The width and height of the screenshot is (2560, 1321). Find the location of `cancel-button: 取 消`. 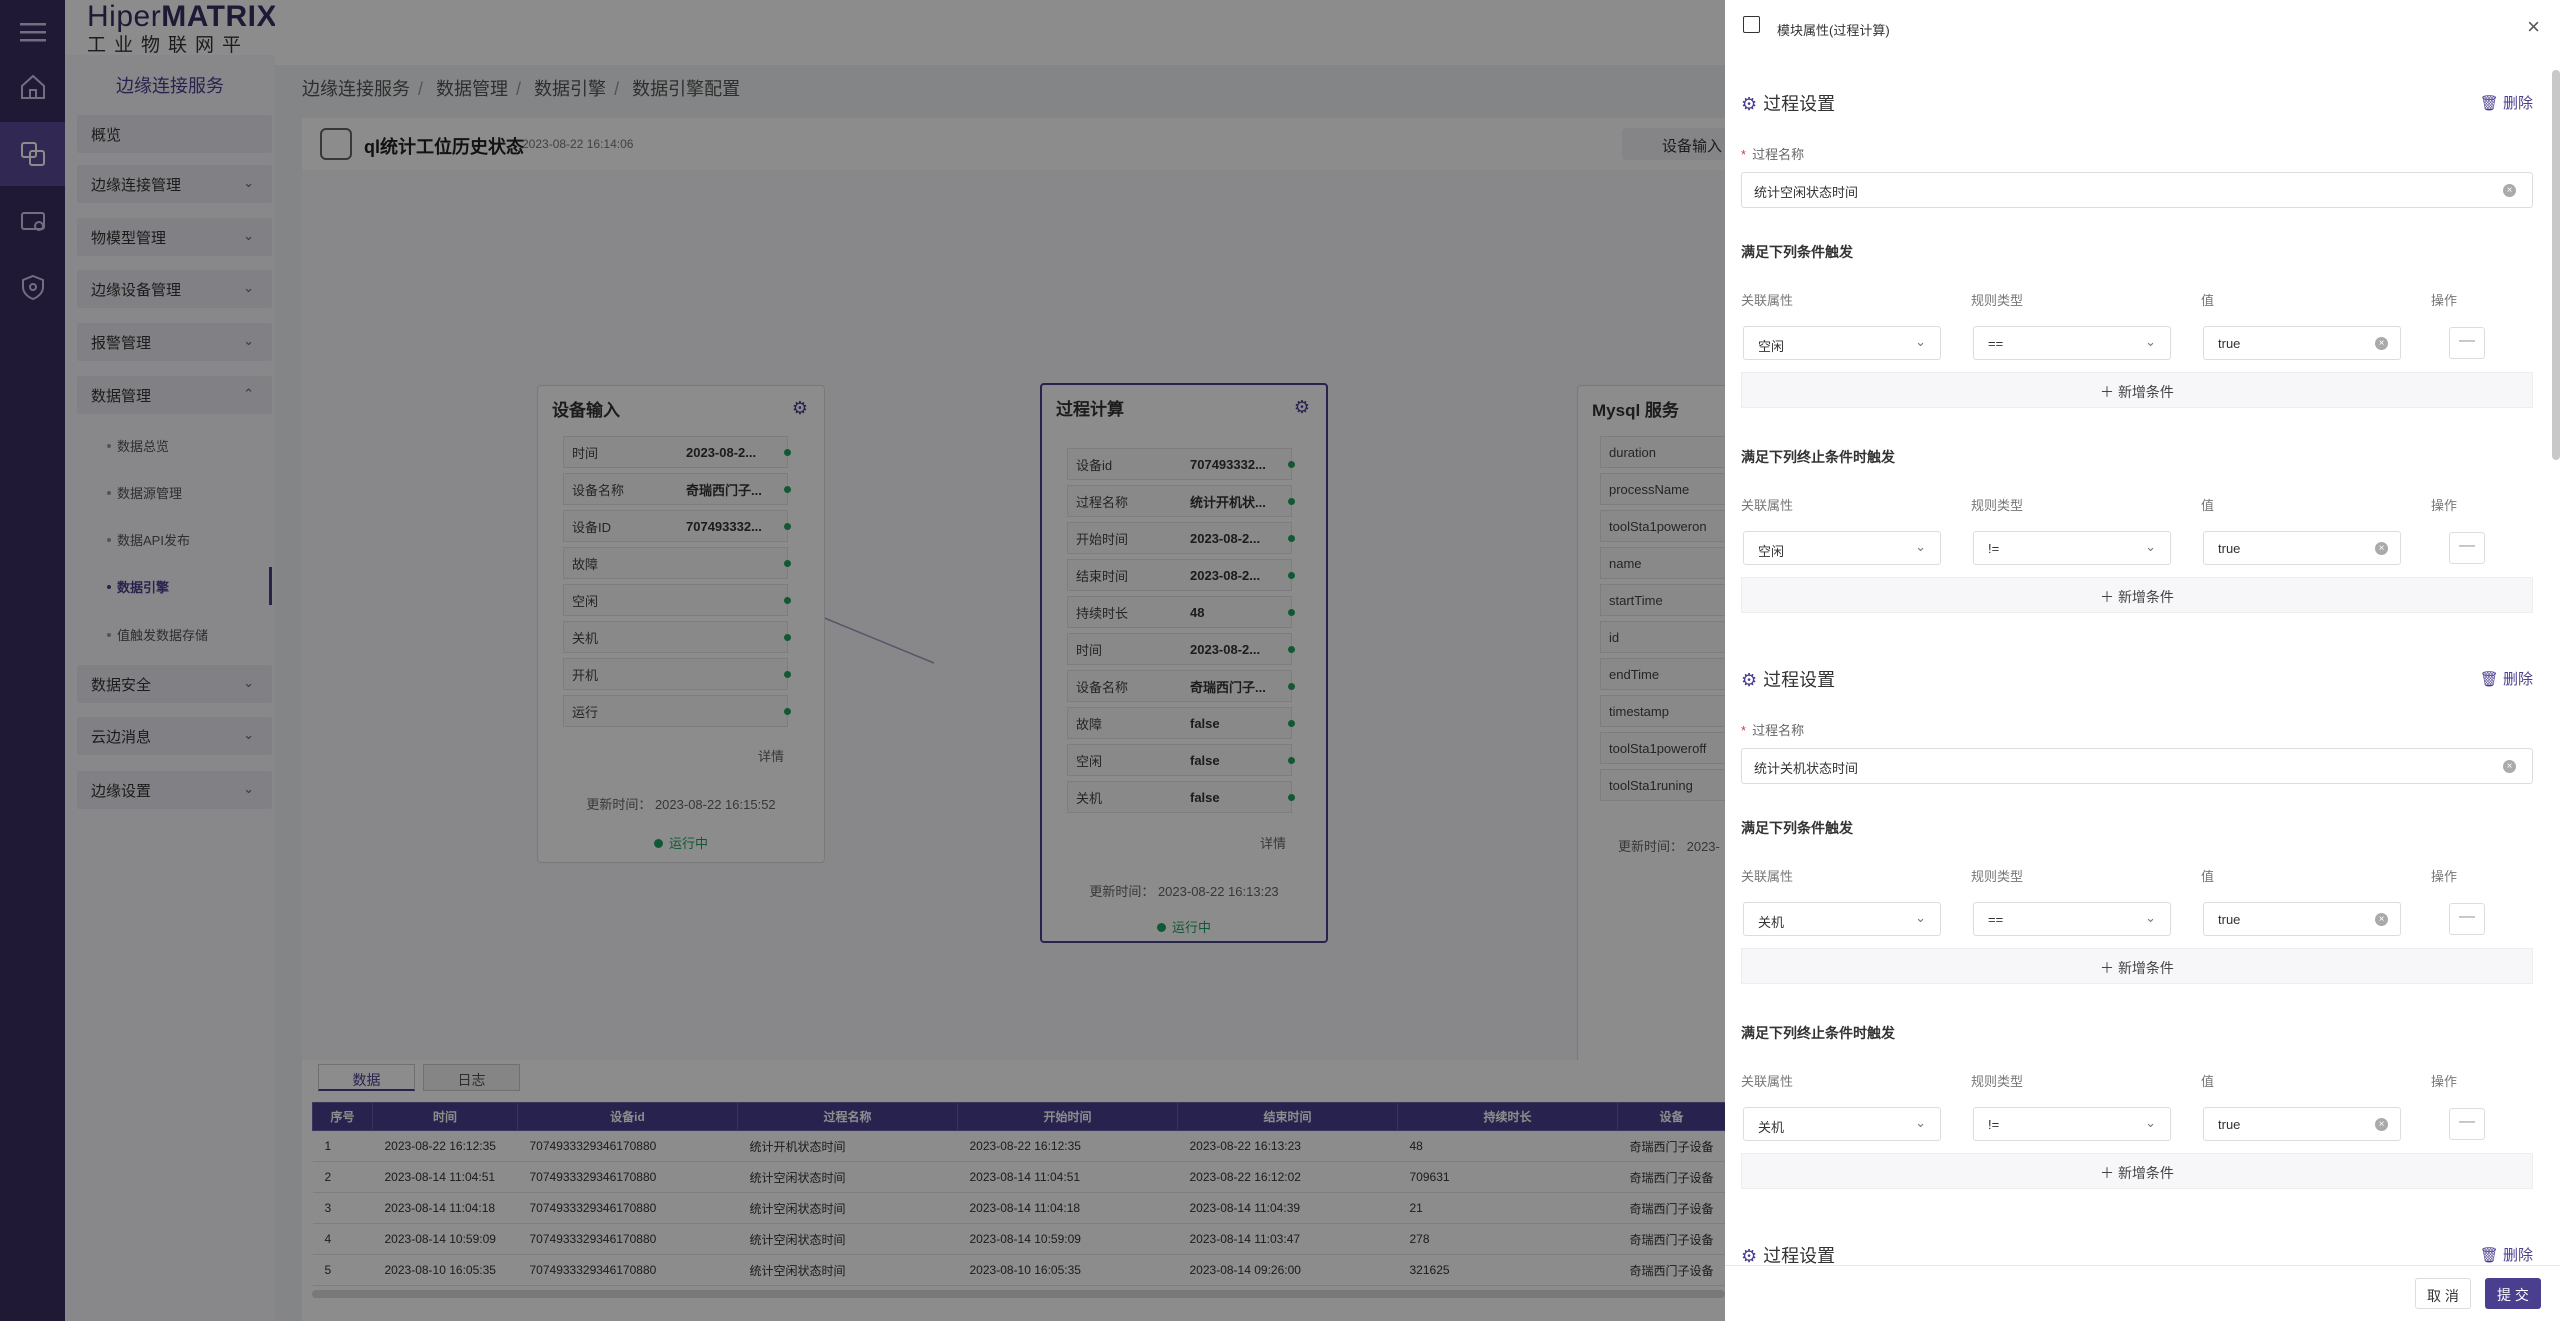

cancel-button: 取 消 is located at coordinates (2443, 1293).